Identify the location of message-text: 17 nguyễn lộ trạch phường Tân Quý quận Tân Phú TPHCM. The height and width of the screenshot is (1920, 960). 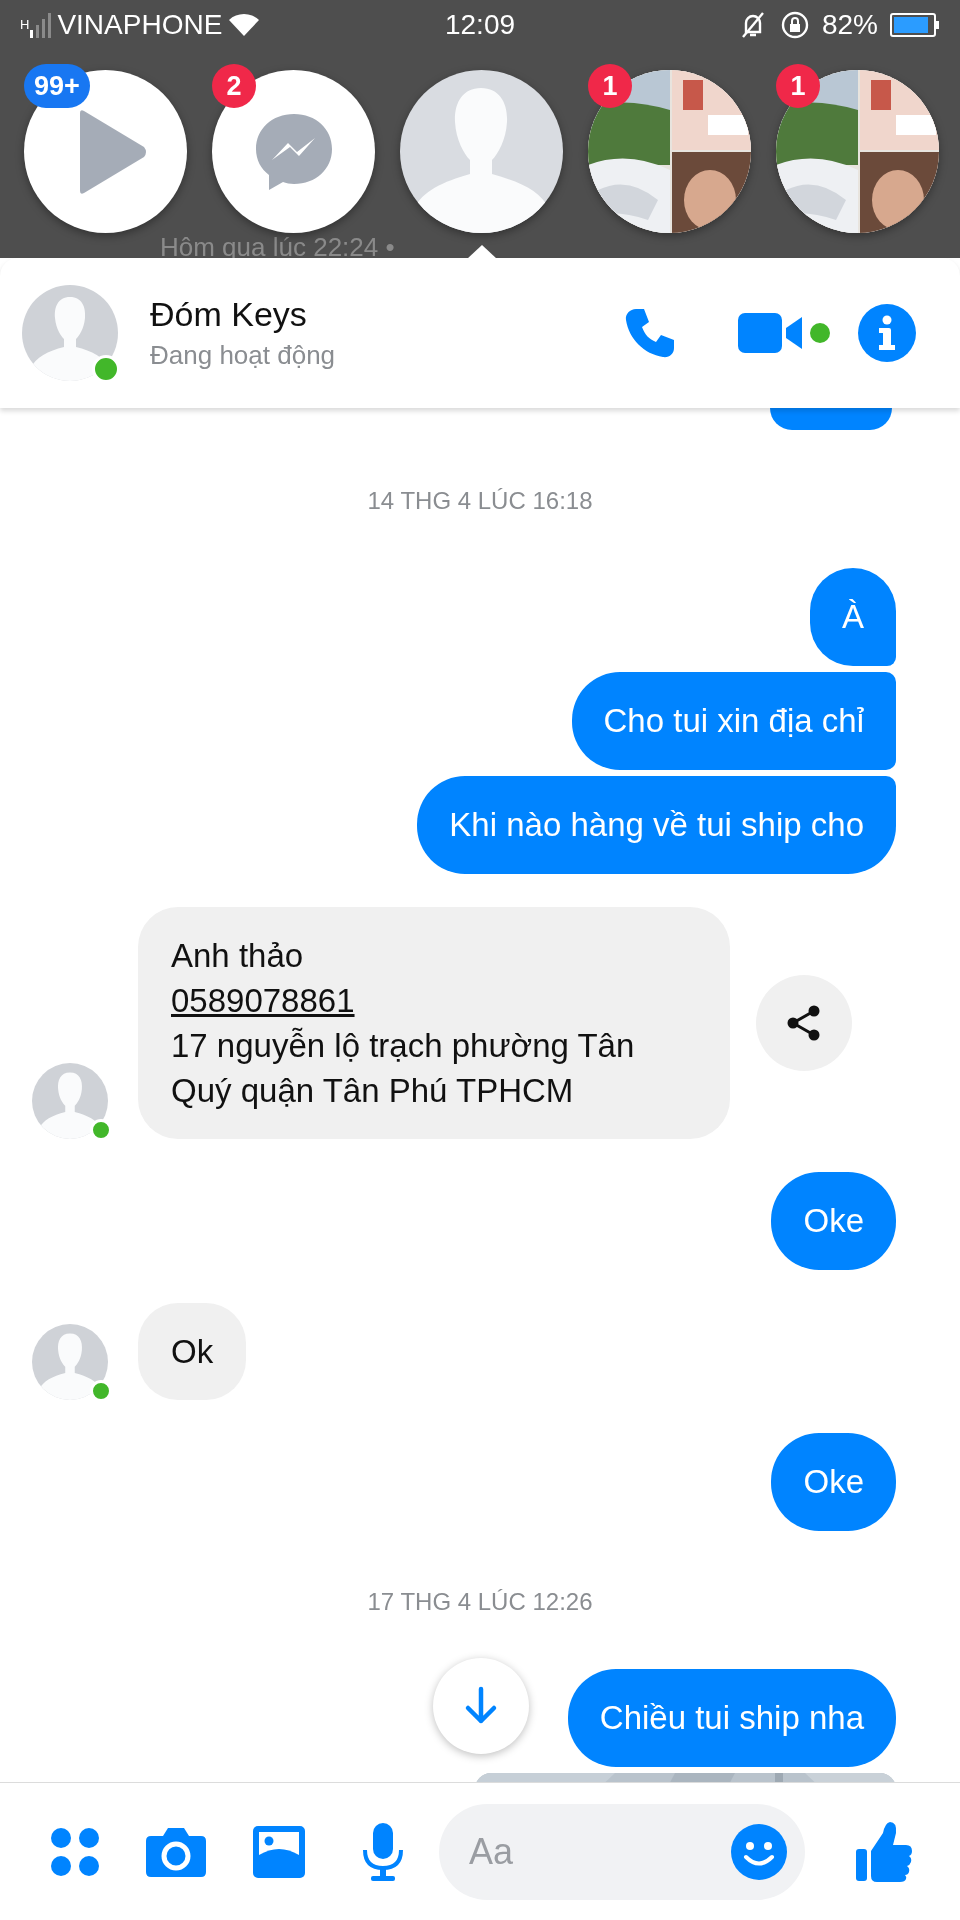
(403, 1068).